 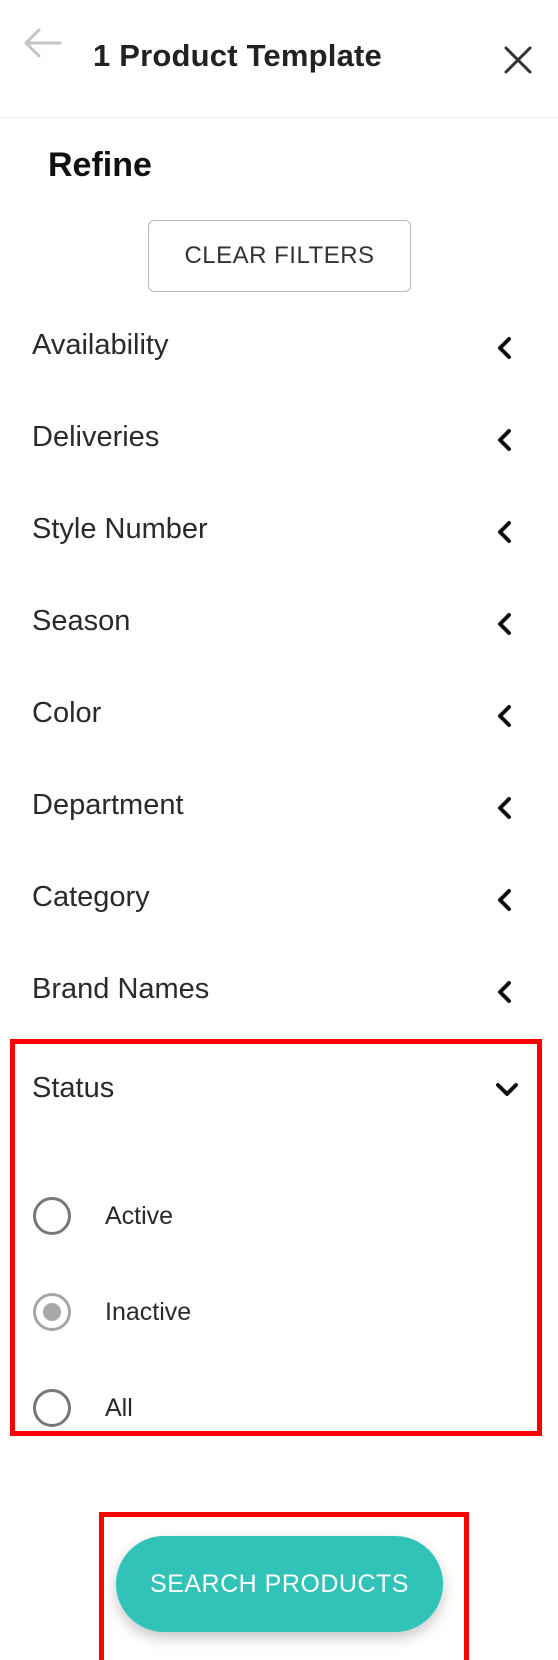 I want to click on arrow-left-icon, so click(x=43, y=43).